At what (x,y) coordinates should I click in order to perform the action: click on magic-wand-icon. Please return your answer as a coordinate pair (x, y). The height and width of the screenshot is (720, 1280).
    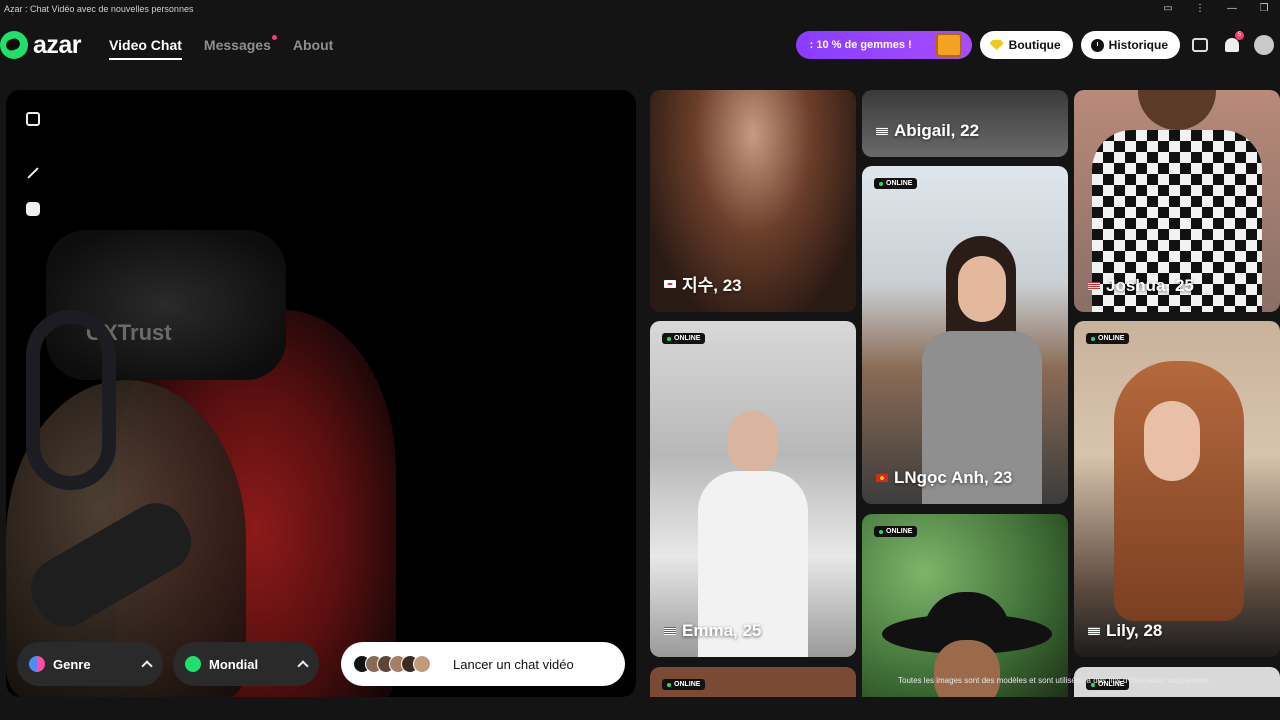
    Looking at the image, I should click on (33, 173).